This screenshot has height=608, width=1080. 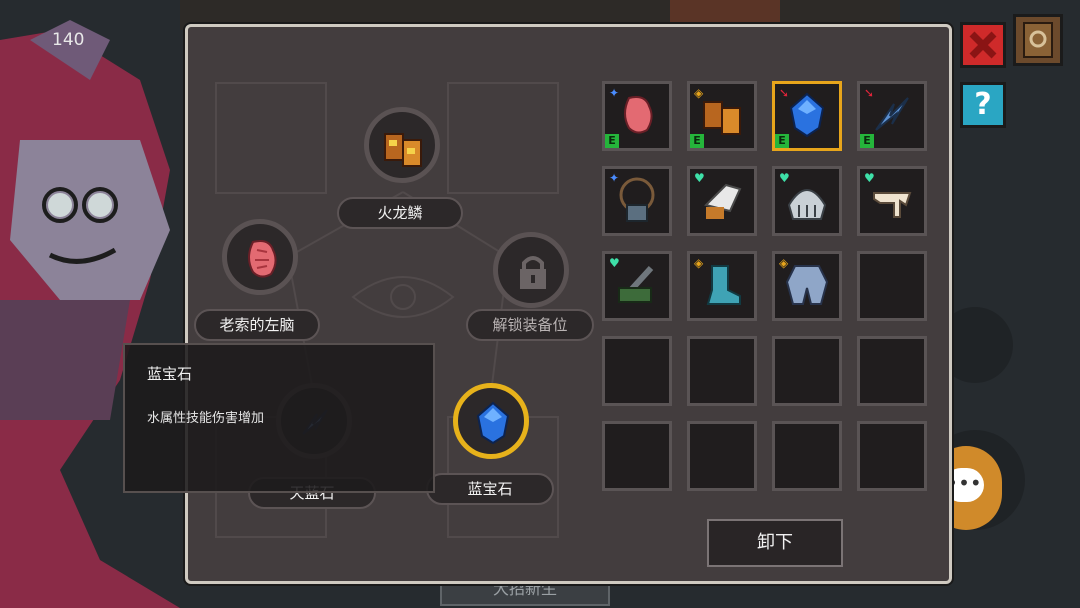 I want to click on inventory-slot: ✦ E, so click(x=637, y=116).